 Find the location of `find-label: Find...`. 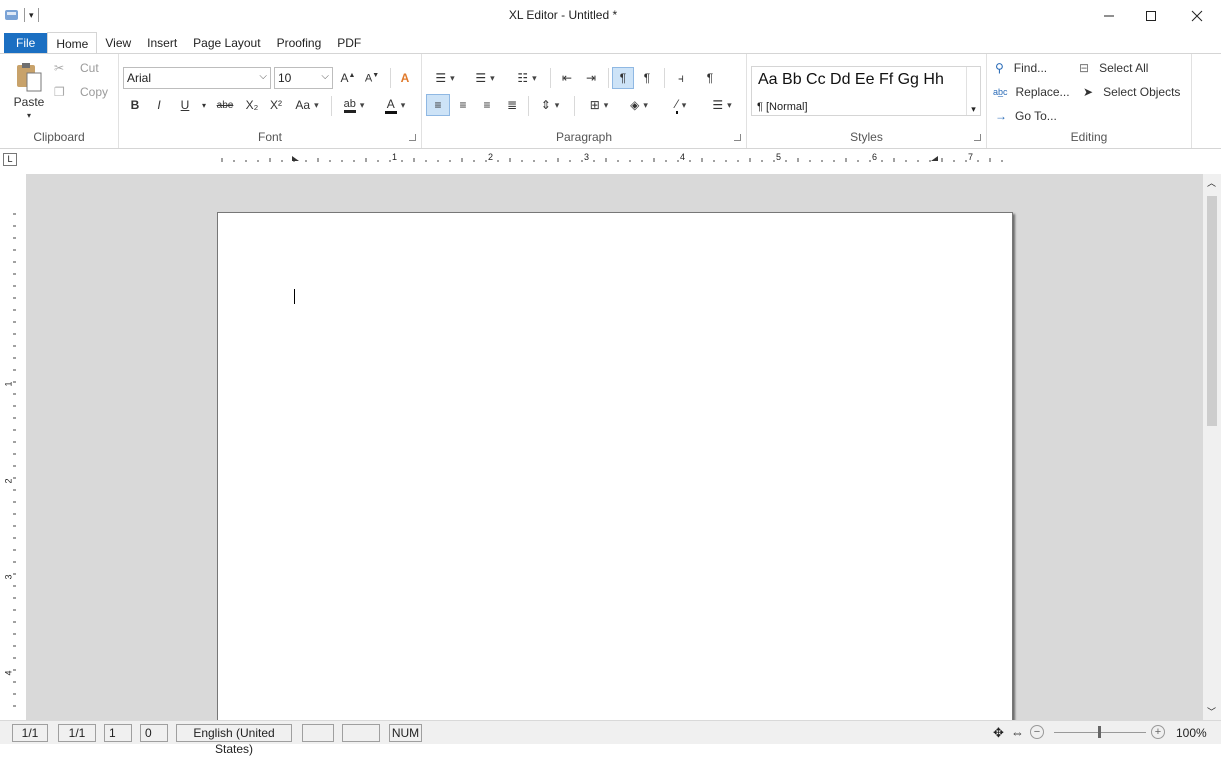

find-label: Find... is located at coordinates (1030, 68).